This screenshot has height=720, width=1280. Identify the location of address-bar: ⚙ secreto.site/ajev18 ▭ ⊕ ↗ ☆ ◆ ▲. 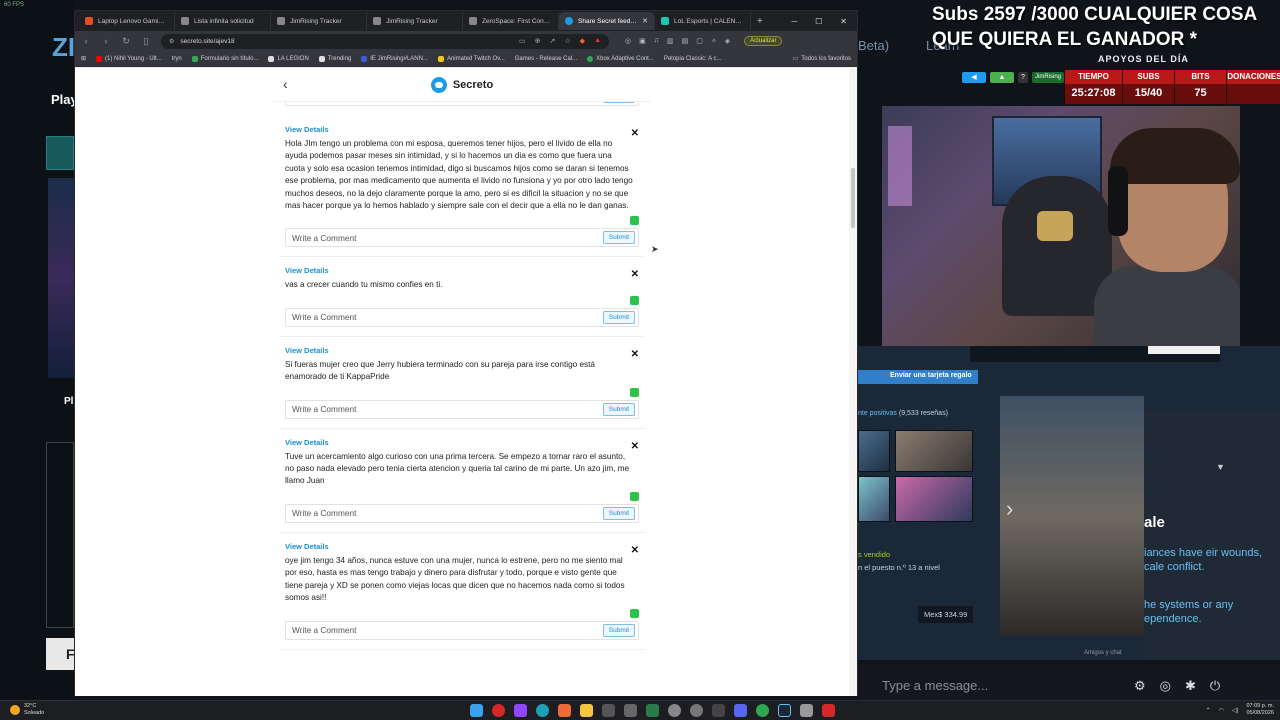
(385, 41).